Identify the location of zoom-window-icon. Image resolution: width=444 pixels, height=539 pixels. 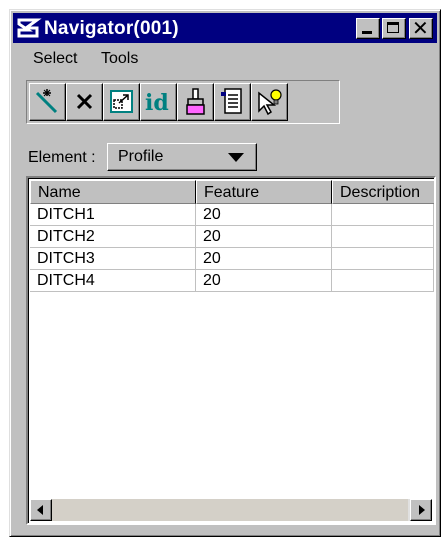
(121, 101).